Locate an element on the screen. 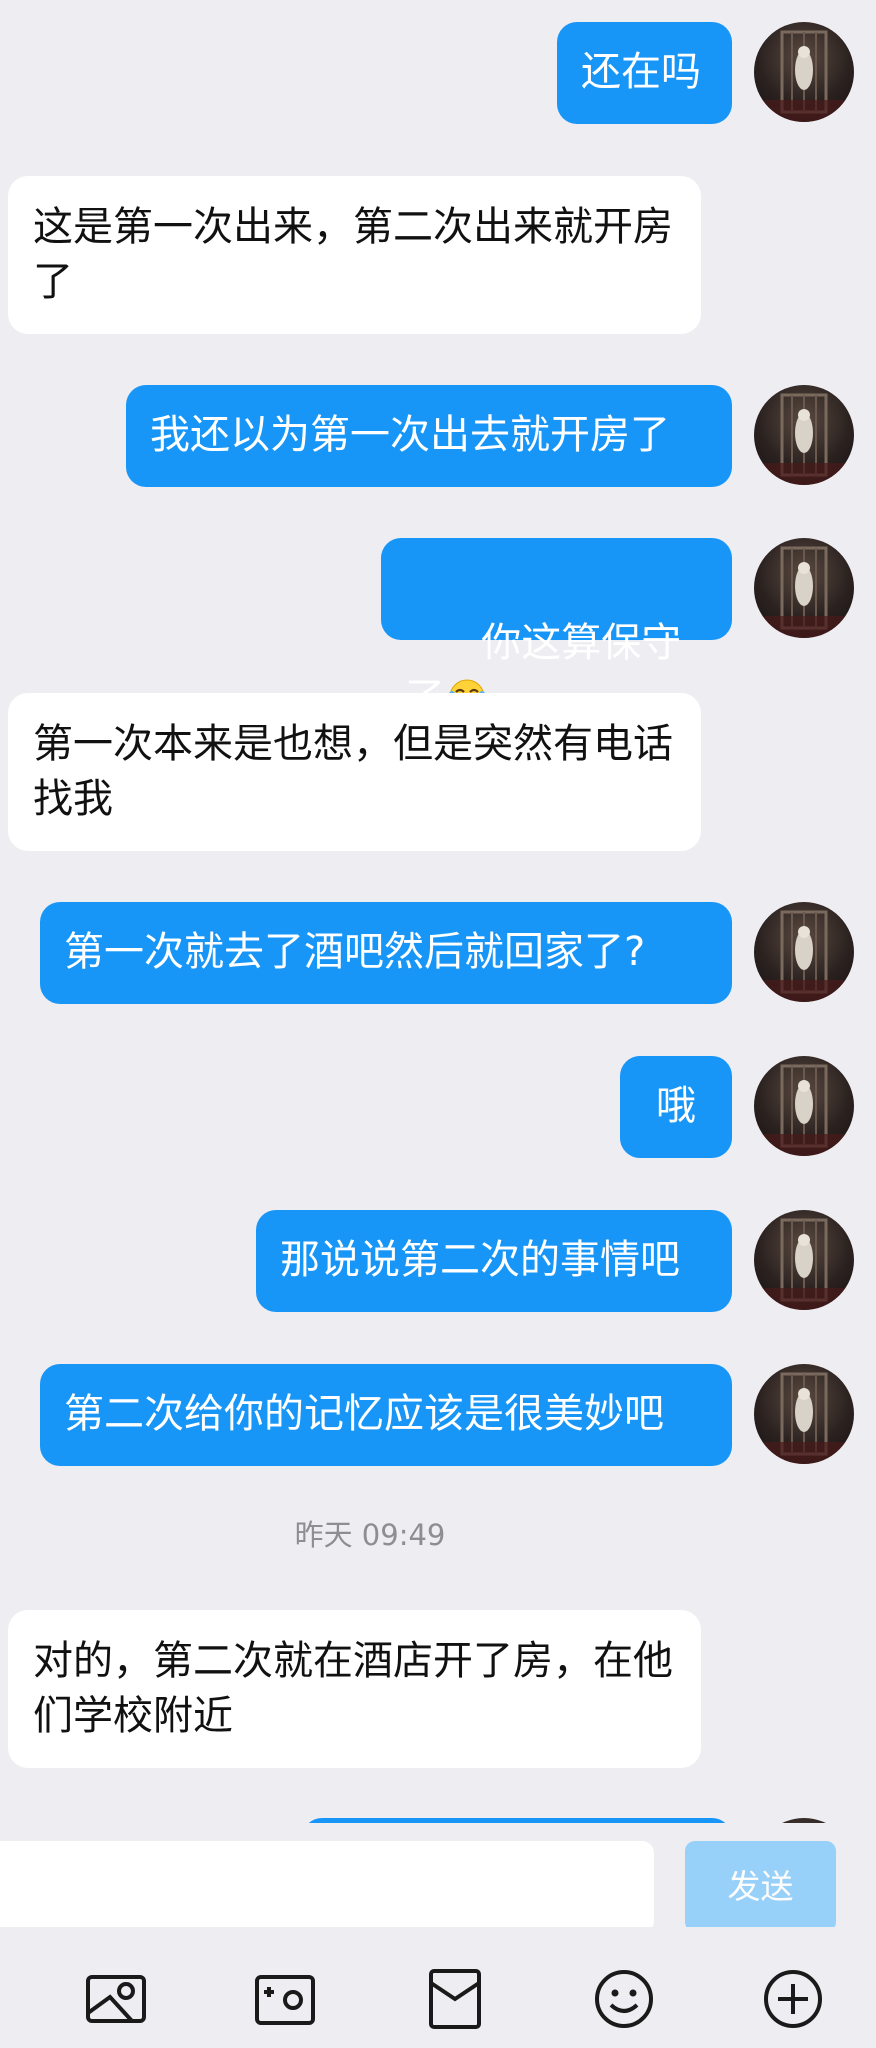 The width and height of the screenshot is (876, 2048). message-row: 还在吗 is located at coordinates (438, 73).